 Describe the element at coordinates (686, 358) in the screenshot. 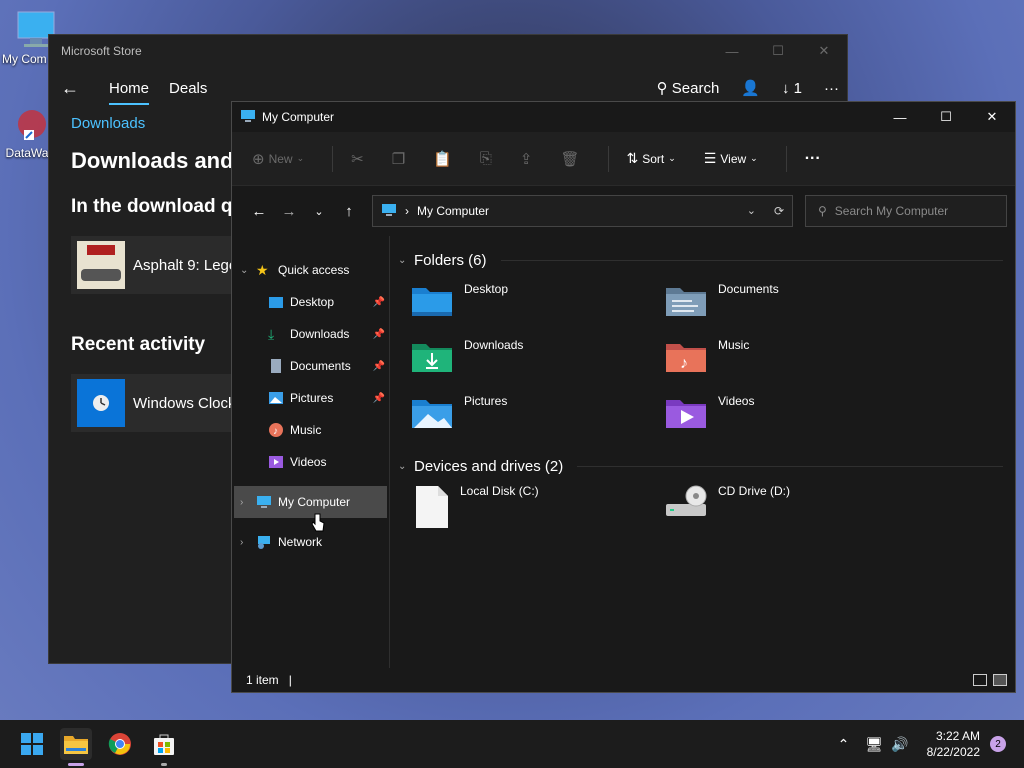

I see `music-folder-icon: ♪` at that location.